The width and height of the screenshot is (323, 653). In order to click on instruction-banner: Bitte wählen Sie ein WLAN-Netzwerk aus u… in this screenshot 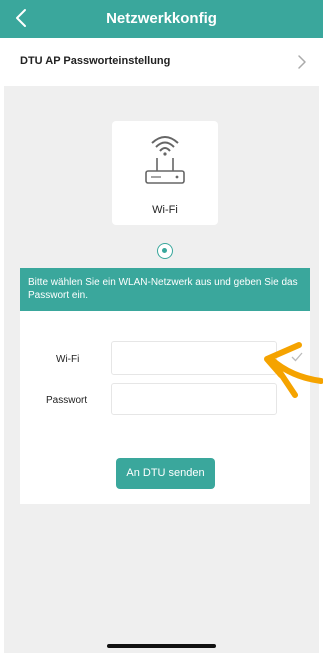, I will do `click(165, 289)`.